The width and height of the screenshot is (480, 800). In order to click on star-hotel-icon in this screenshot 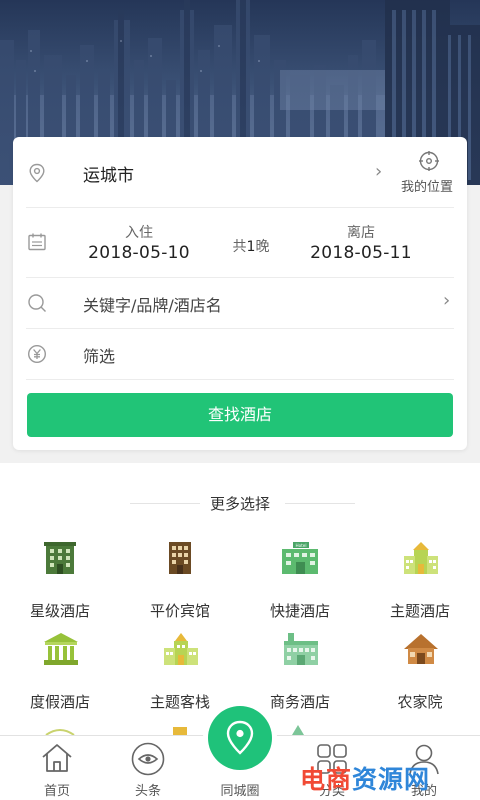, I will do `click(60, 558)`.